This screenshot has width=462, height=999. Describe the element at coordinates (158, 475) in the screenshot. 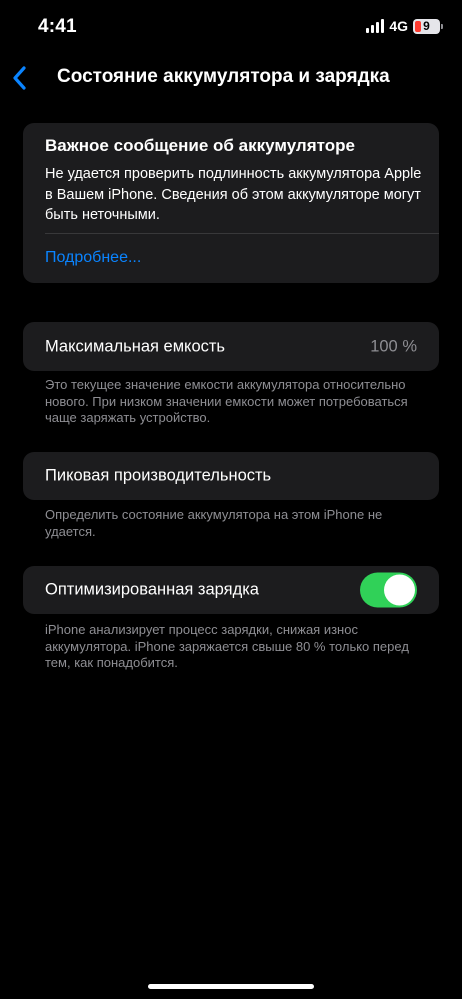

I see `peak-performance-label: Пиковая производительность` at that location.